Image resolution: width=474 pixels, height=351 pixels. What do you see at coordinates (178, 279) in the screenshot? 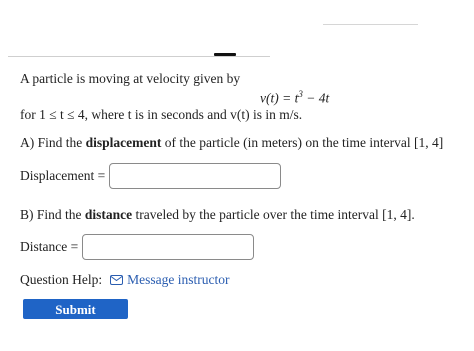
I see `message-instructor-text: Message instructor` at bounding box center [178, 279].